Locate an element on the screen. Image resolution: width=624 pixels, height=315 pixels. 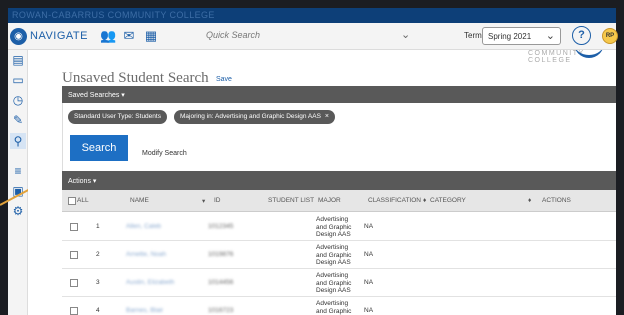
list-icon: ≡ is located at coordinates (18, 171).